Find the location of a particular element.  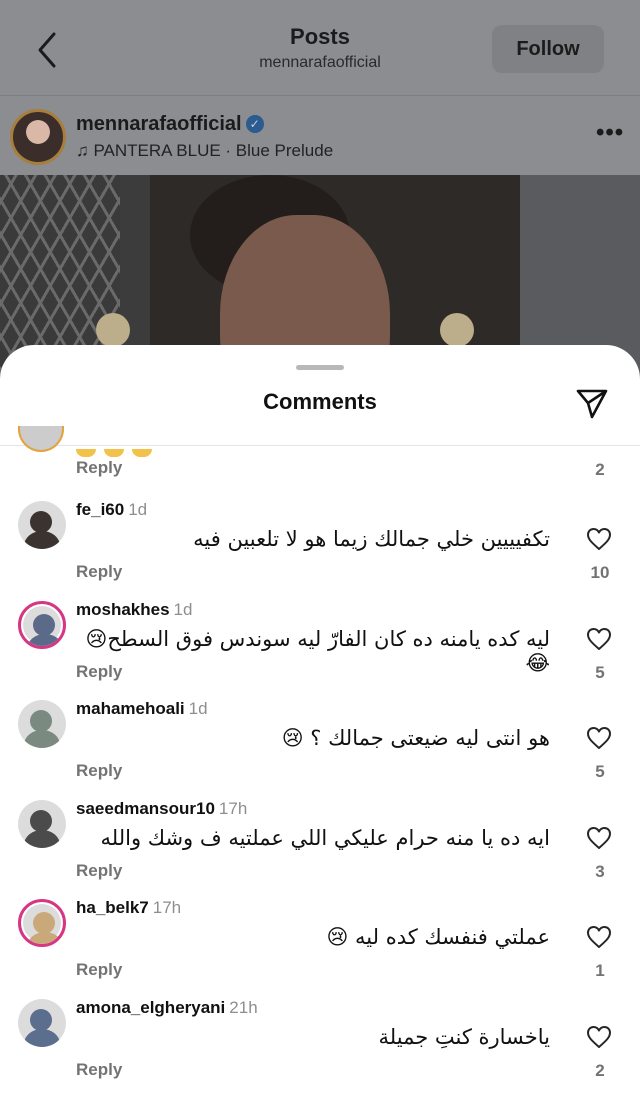

comments-title: Comments is located at coordinates (320, 401).